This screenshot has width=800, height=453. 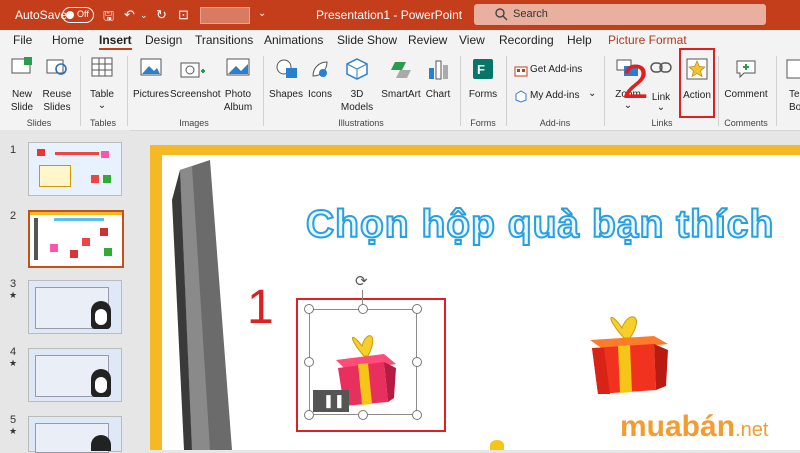 What do you see at coordinates (83, 14) in the screenshot?
I see `autosave-state: Off` at bounding box center [83, 14].